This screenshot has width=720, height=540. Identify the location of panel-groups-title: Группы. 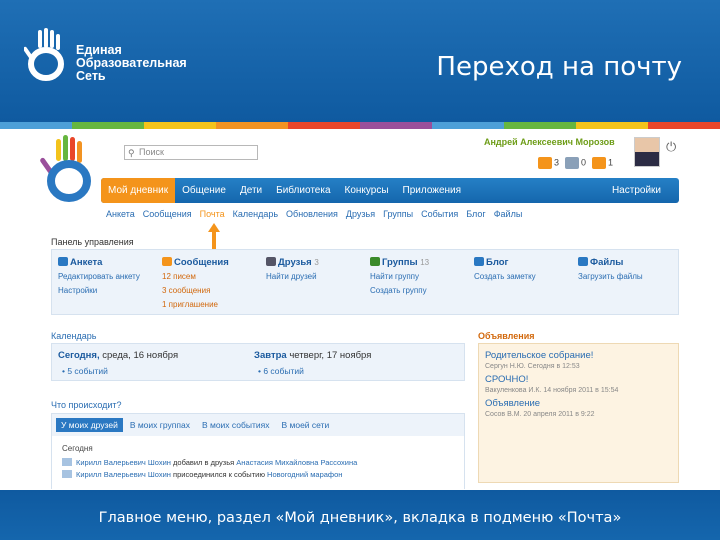
(400, 262).